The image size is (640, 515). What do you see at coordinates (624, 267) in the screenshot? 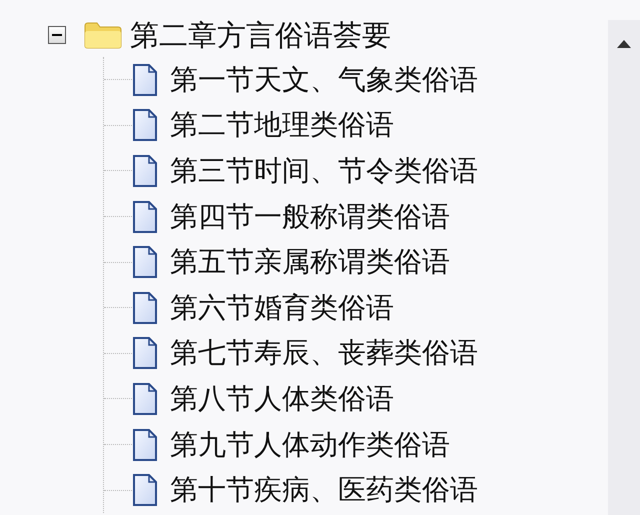
I see `scrollbar` at bounding box center [624, 267].